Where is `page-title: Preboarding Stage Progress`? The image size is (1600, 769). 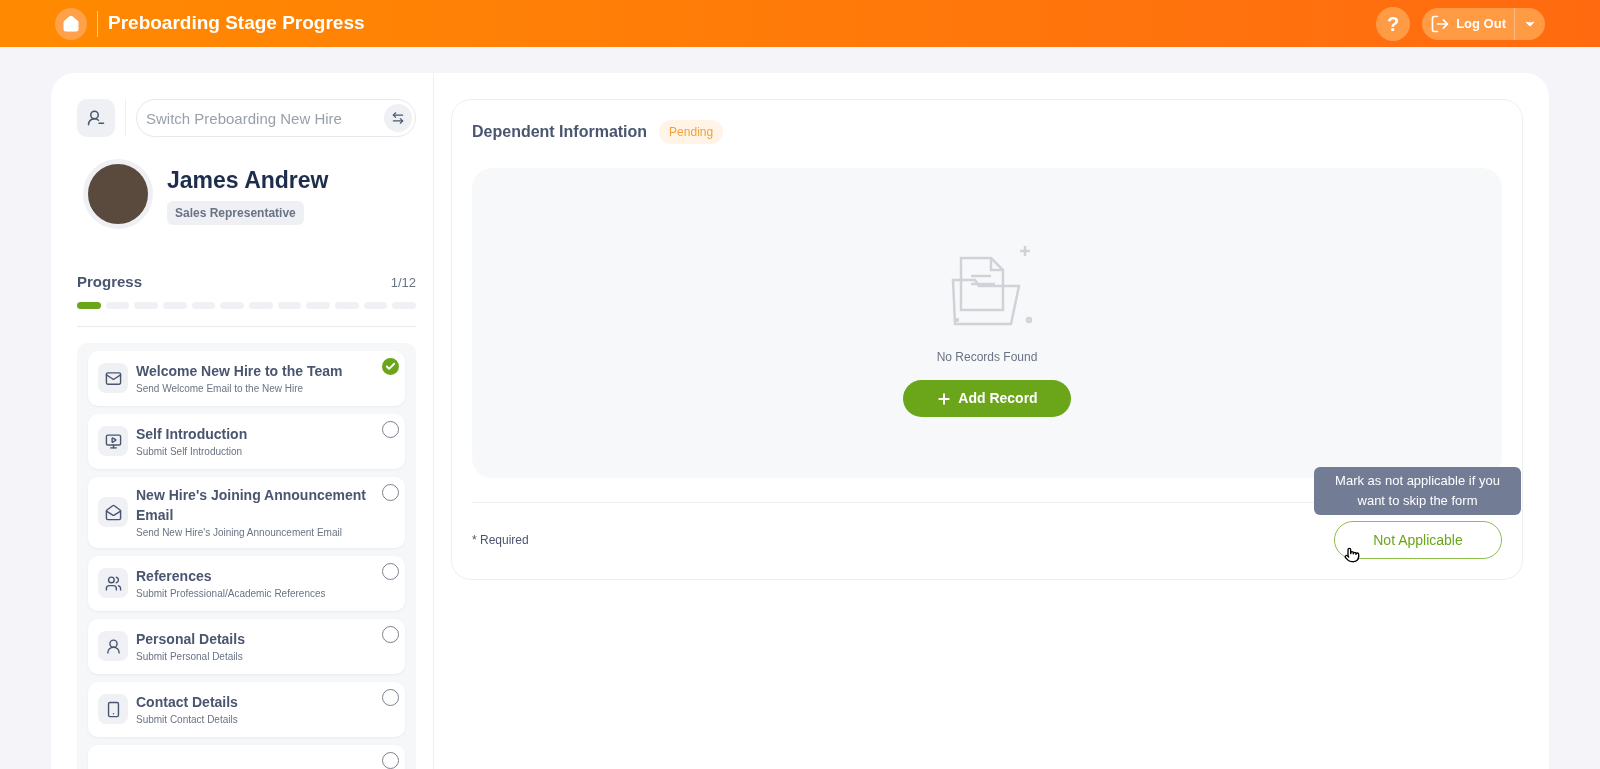 page-title: Preboarding Stage Progress is located at coordinates (236, 23).